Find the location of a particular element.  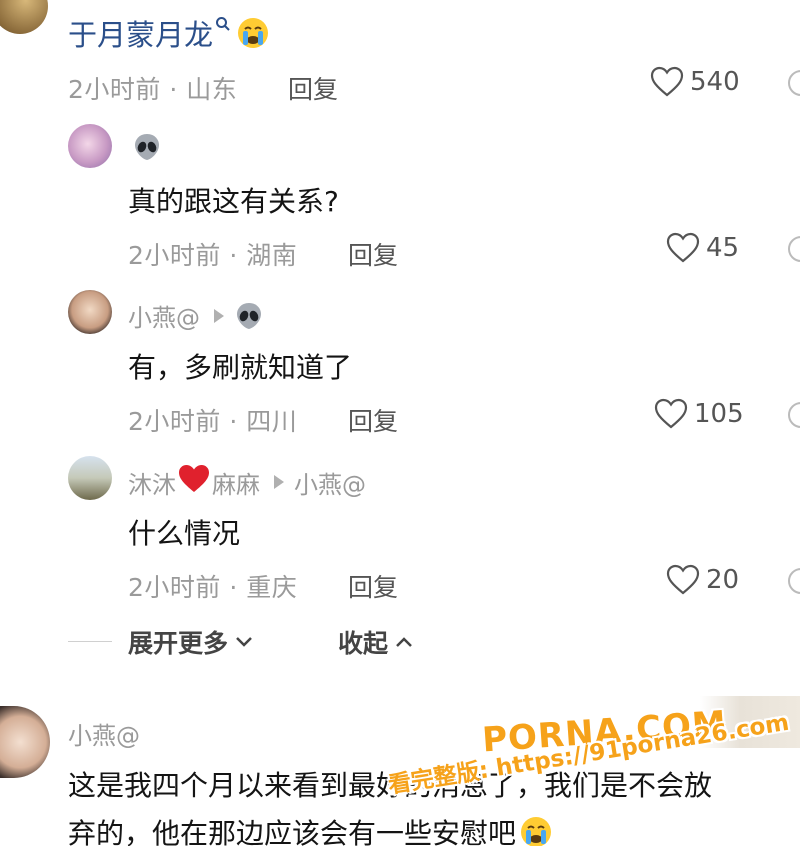

top-comment-meta: 2小时前 · 山东 is located at coordinates (153, 89).